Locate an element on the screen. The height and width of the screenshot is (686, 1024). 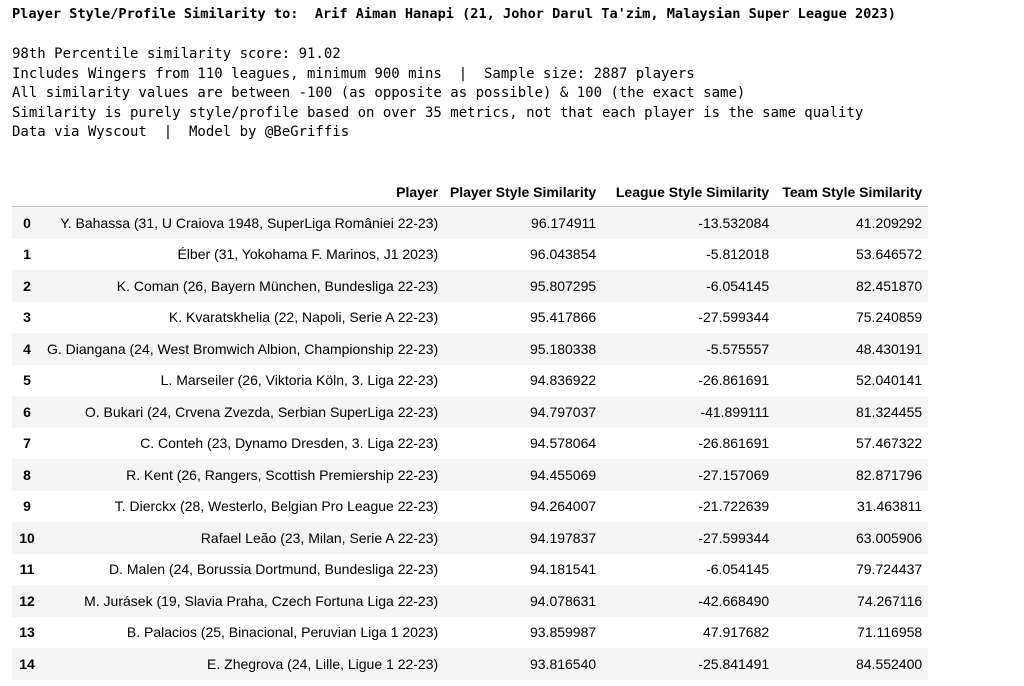
player-style-similarity: 95.417866 is located at coordinates (563, 317).